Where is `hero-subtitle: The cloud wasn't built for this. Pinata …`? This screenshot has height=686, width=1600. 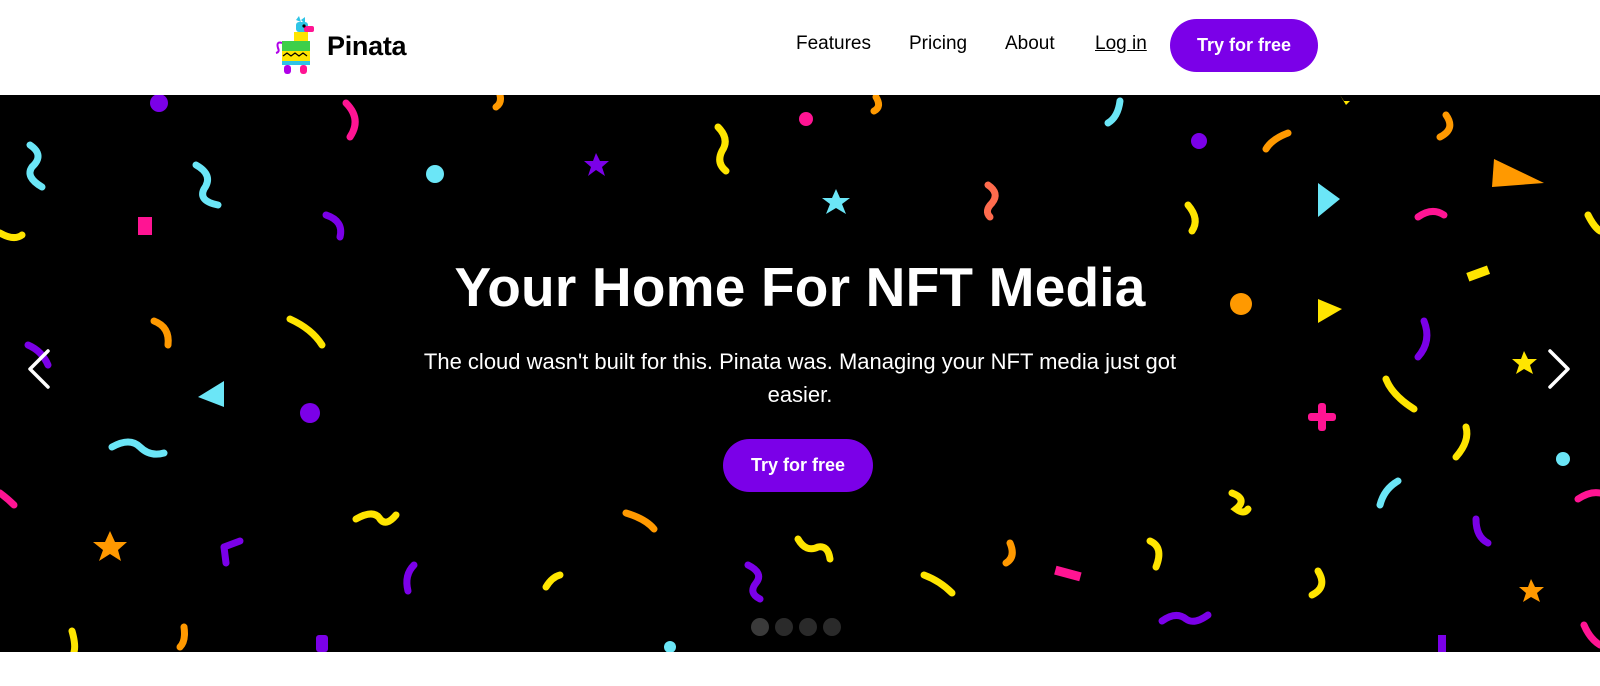
hero-subtitle: The cloud wasn't built for this. Pinata … is located at coordinates (800, 378).